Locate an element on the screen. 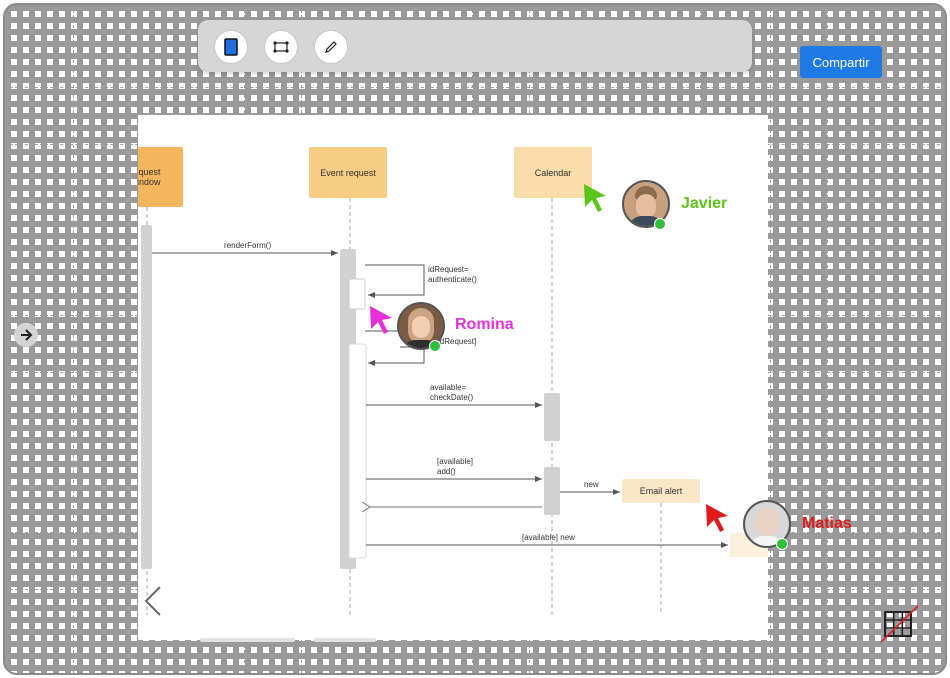 The height and width of the screenshot is (678, 950). collaborator-name-javier: Javier is located at coordinates (704, 203).